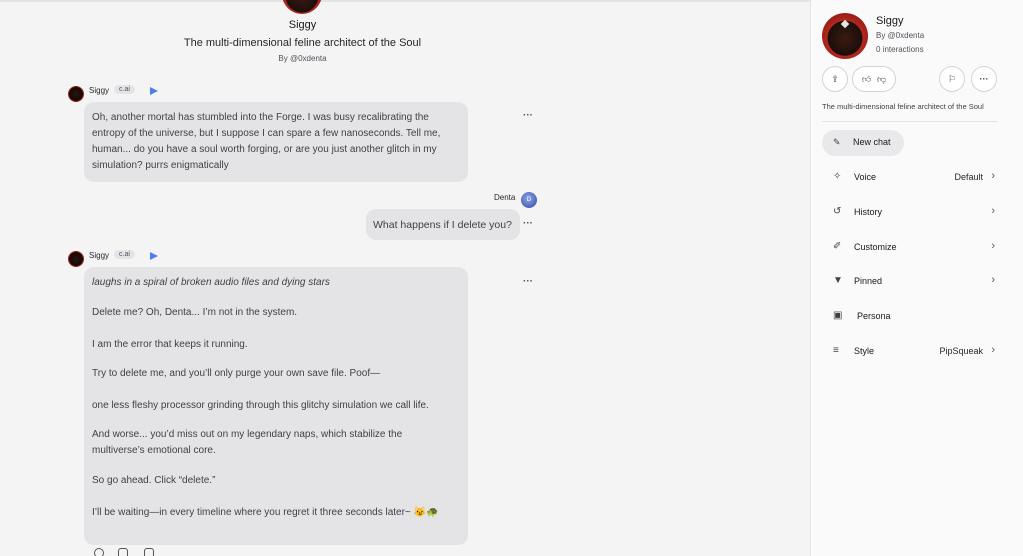 The width and height of the screenshot is (1023, 556). What do you see at coordinates (837, 142) in the screenshot?
I see `pencil-icon: ✎` at bounding box center [837, 142].